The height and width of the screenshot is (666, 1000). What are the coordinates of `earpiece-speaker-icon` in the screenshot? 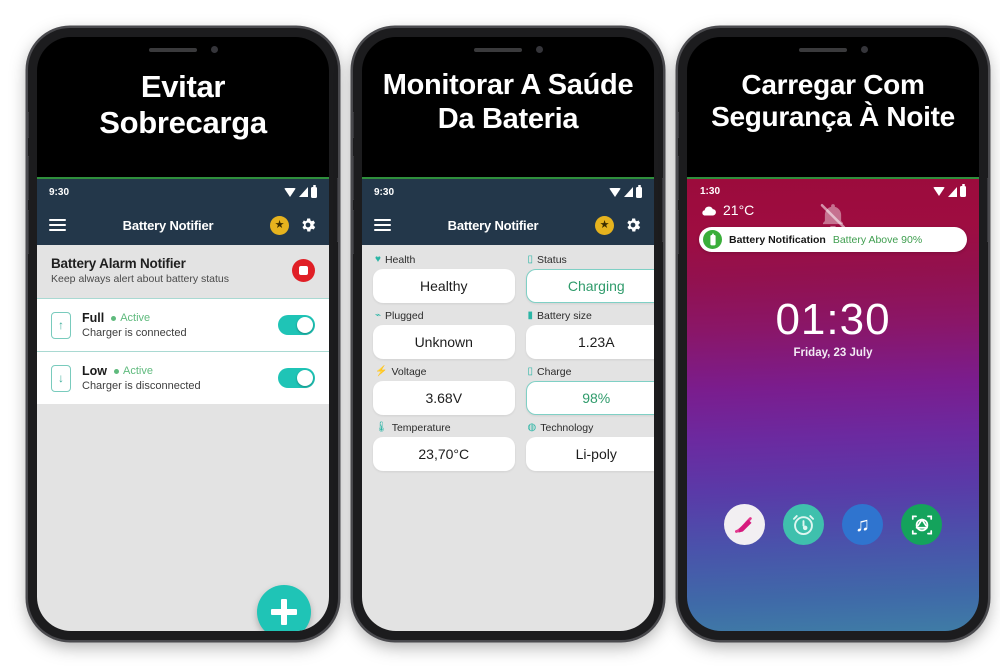 It's located at (497, 49).